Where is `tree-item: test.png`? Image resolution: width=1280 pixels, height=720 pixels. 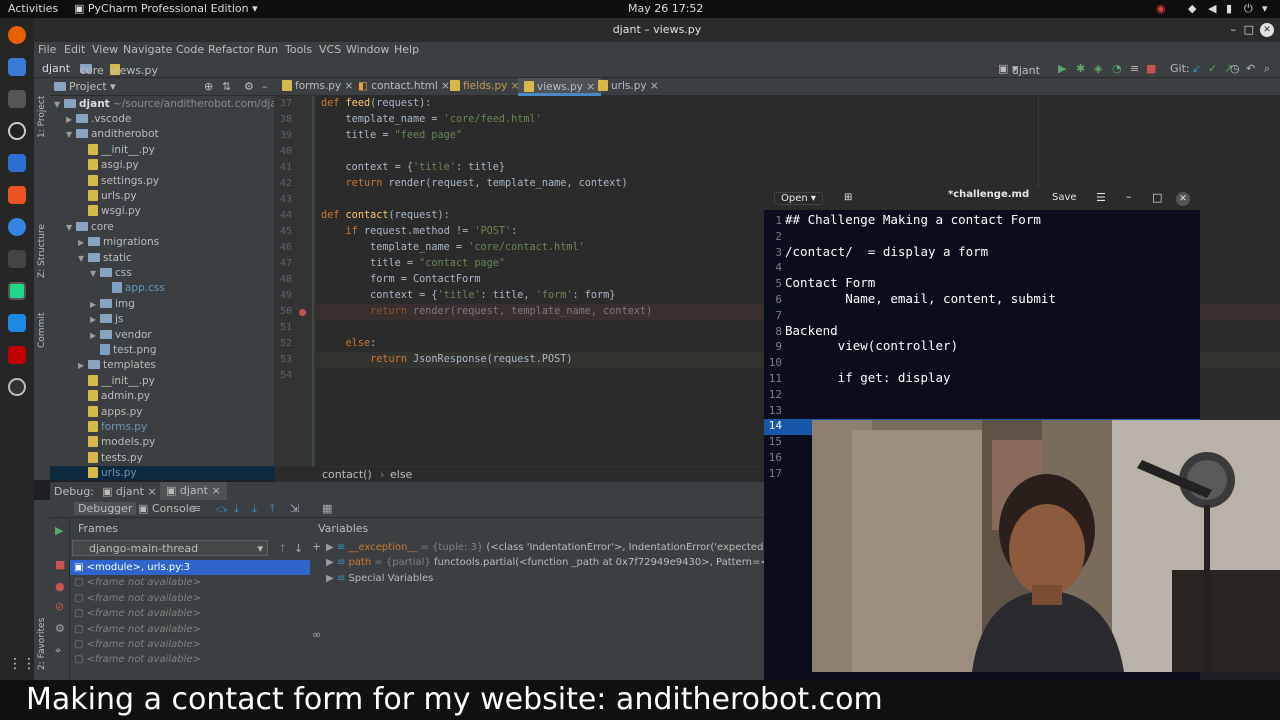 tree-item: test.png is located at coordinates (162, 350).